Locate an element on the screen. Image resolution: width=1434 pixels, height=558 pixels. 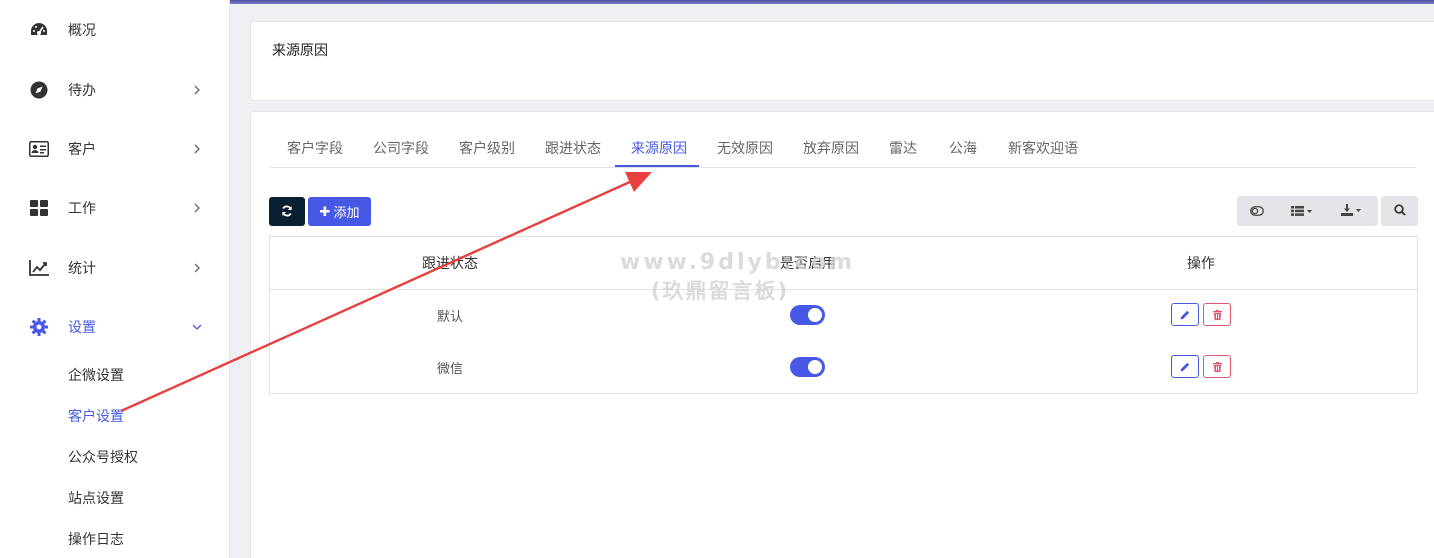
sidebar-subitem-operation-log: 操作日志 is located at coordinates (96, 539).